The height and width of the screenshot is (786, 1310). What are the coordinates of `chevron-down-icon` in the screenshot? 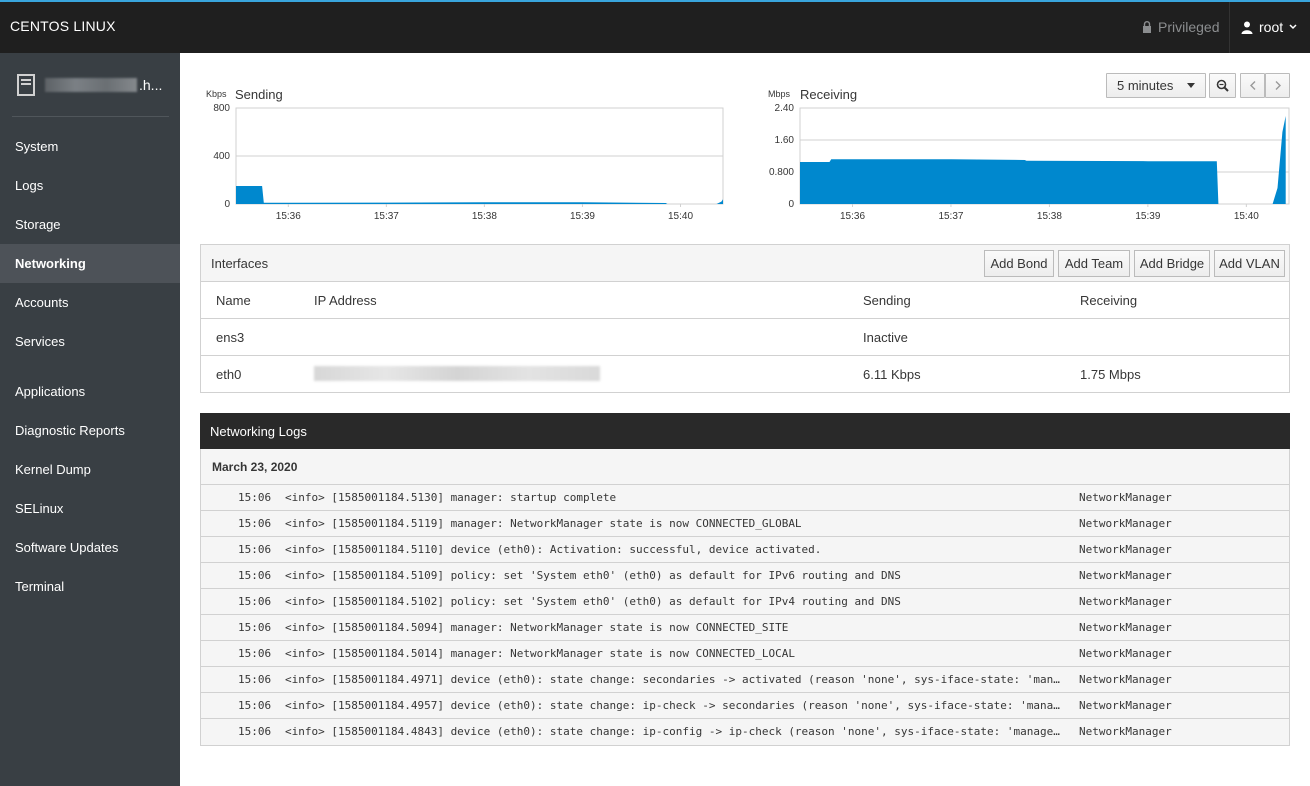 It's located at (1293, 27).